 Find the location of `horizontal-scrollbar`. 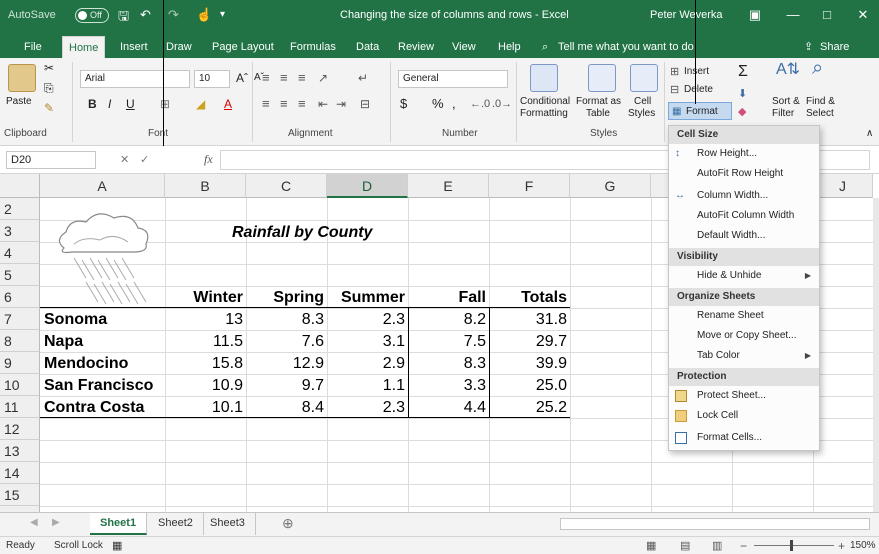

horizontal-scrollbar is located at coordinates (715, 524).